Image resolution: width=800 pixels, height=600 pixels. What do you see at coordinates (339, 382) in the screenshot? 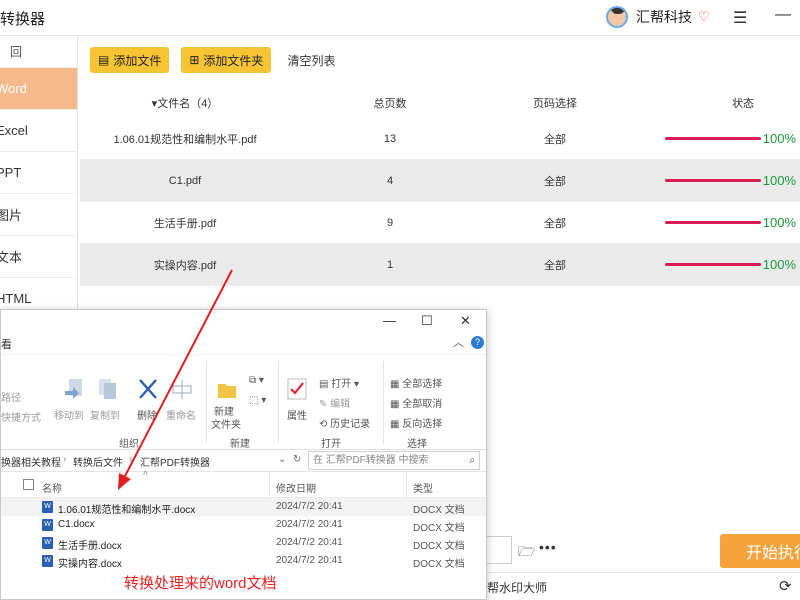
I see `open-button: ▤ 打开 ▾` at bounding box center [339, 382].